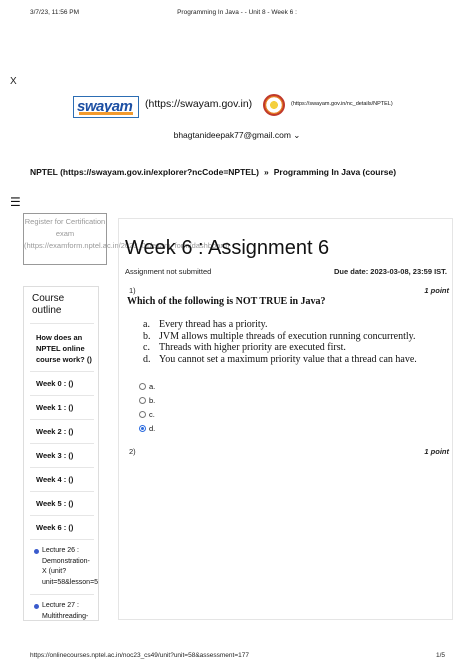 This screenshot has height=671, width=474. Describe the element at coordinates (62, 527) in the screenshot. I see `outline-item-week-6: Week 6 : ()` at that location.